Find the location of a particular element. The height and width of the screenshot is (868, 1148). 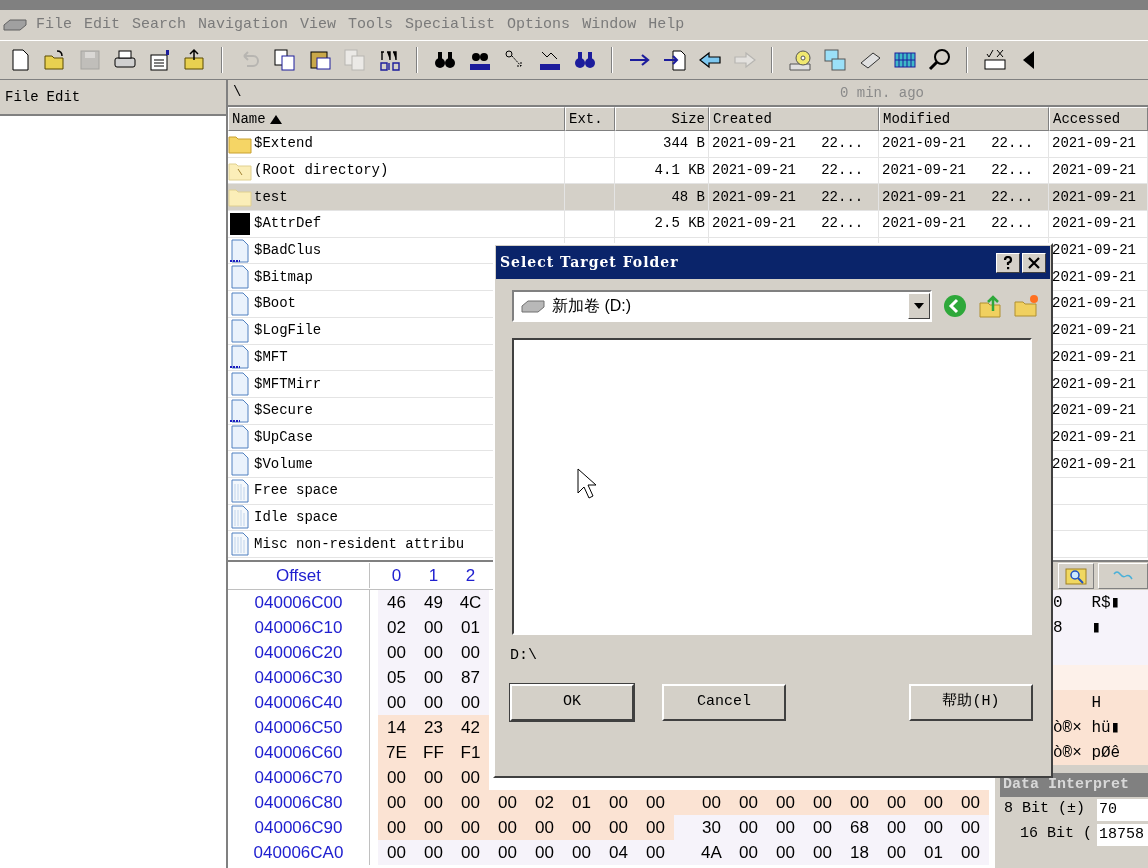

table-cell-text: 2.5 KB is located at coordinates (679, 224).